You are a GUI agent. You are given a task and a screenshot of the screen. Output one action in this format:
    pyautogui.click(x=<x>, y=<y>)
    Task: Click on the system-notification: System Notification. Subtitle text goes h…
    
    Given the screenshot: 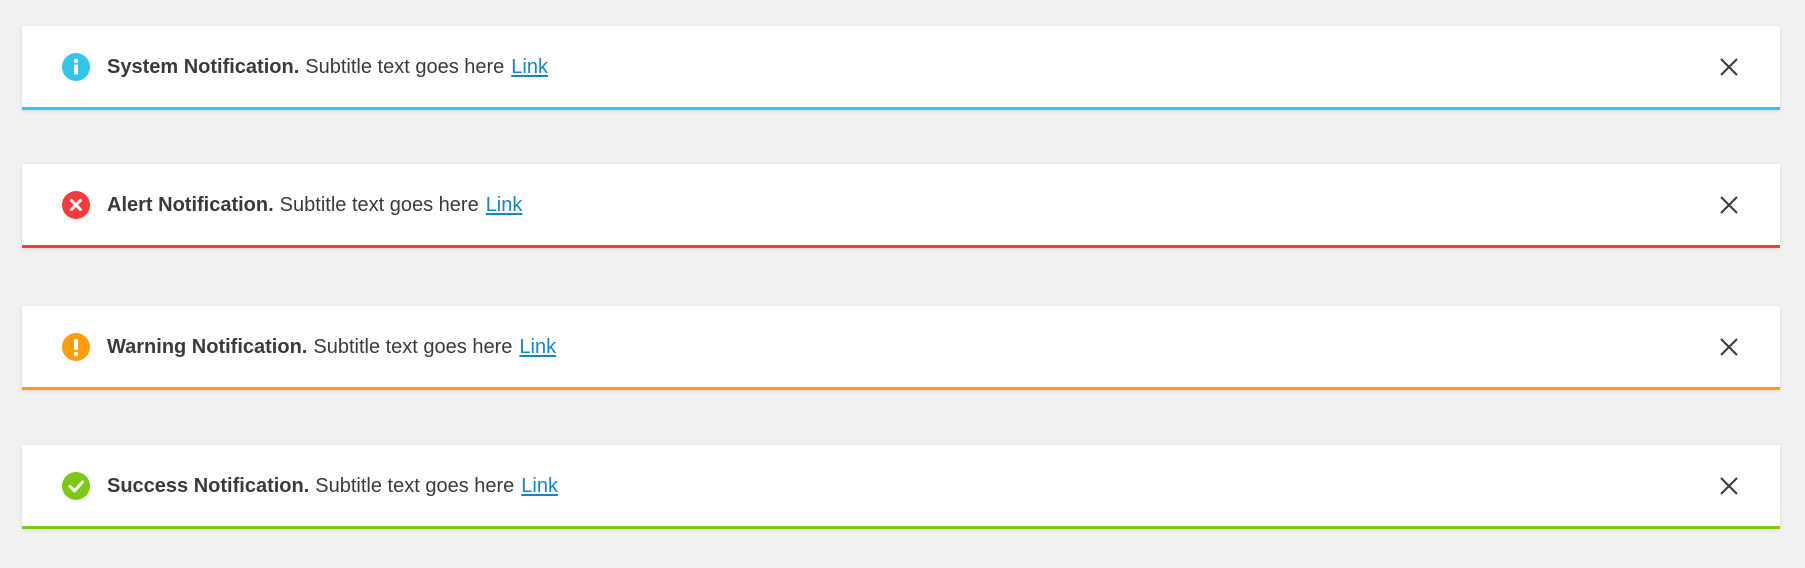 What is the action you would take?
    pyautogui.click(x=901, y=68)
    